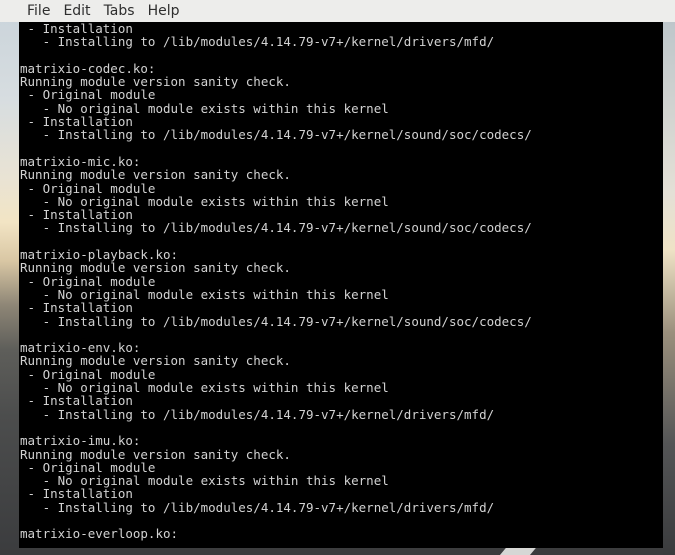 This screenshot has height=555, width=675. Describe the element at coordinates (88, 68) in the screenshot. I see `terminal-line: matrixio-codec.ko:` at that location.